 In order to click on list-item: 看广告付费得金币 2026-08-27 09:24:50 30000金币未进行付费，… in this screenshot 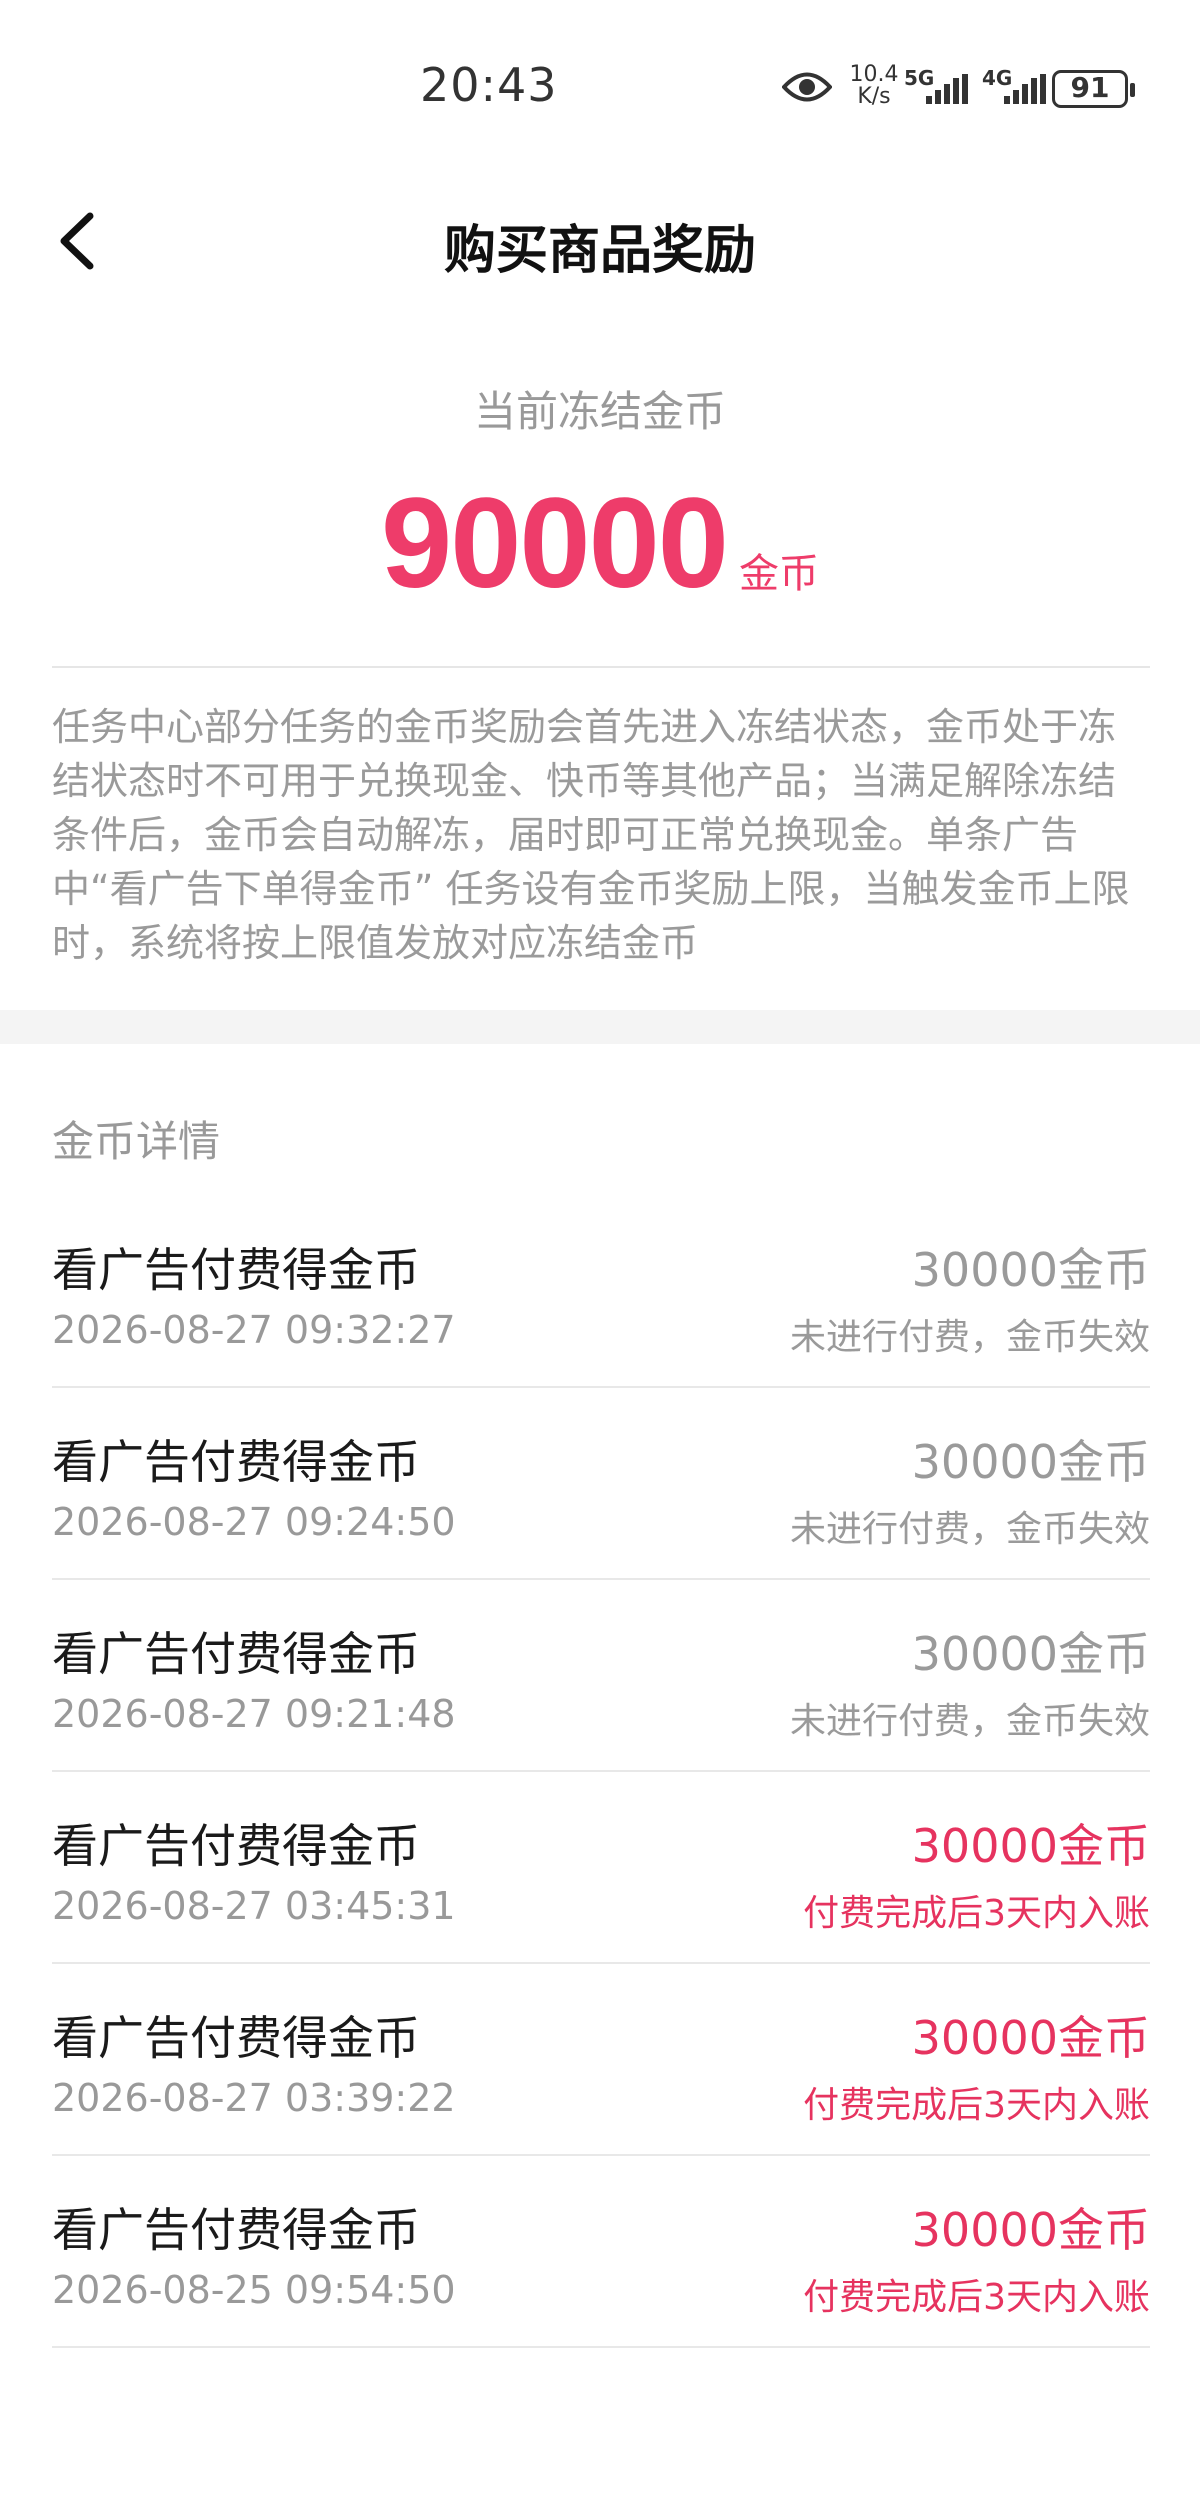, I will do `click(601, 1484)`.